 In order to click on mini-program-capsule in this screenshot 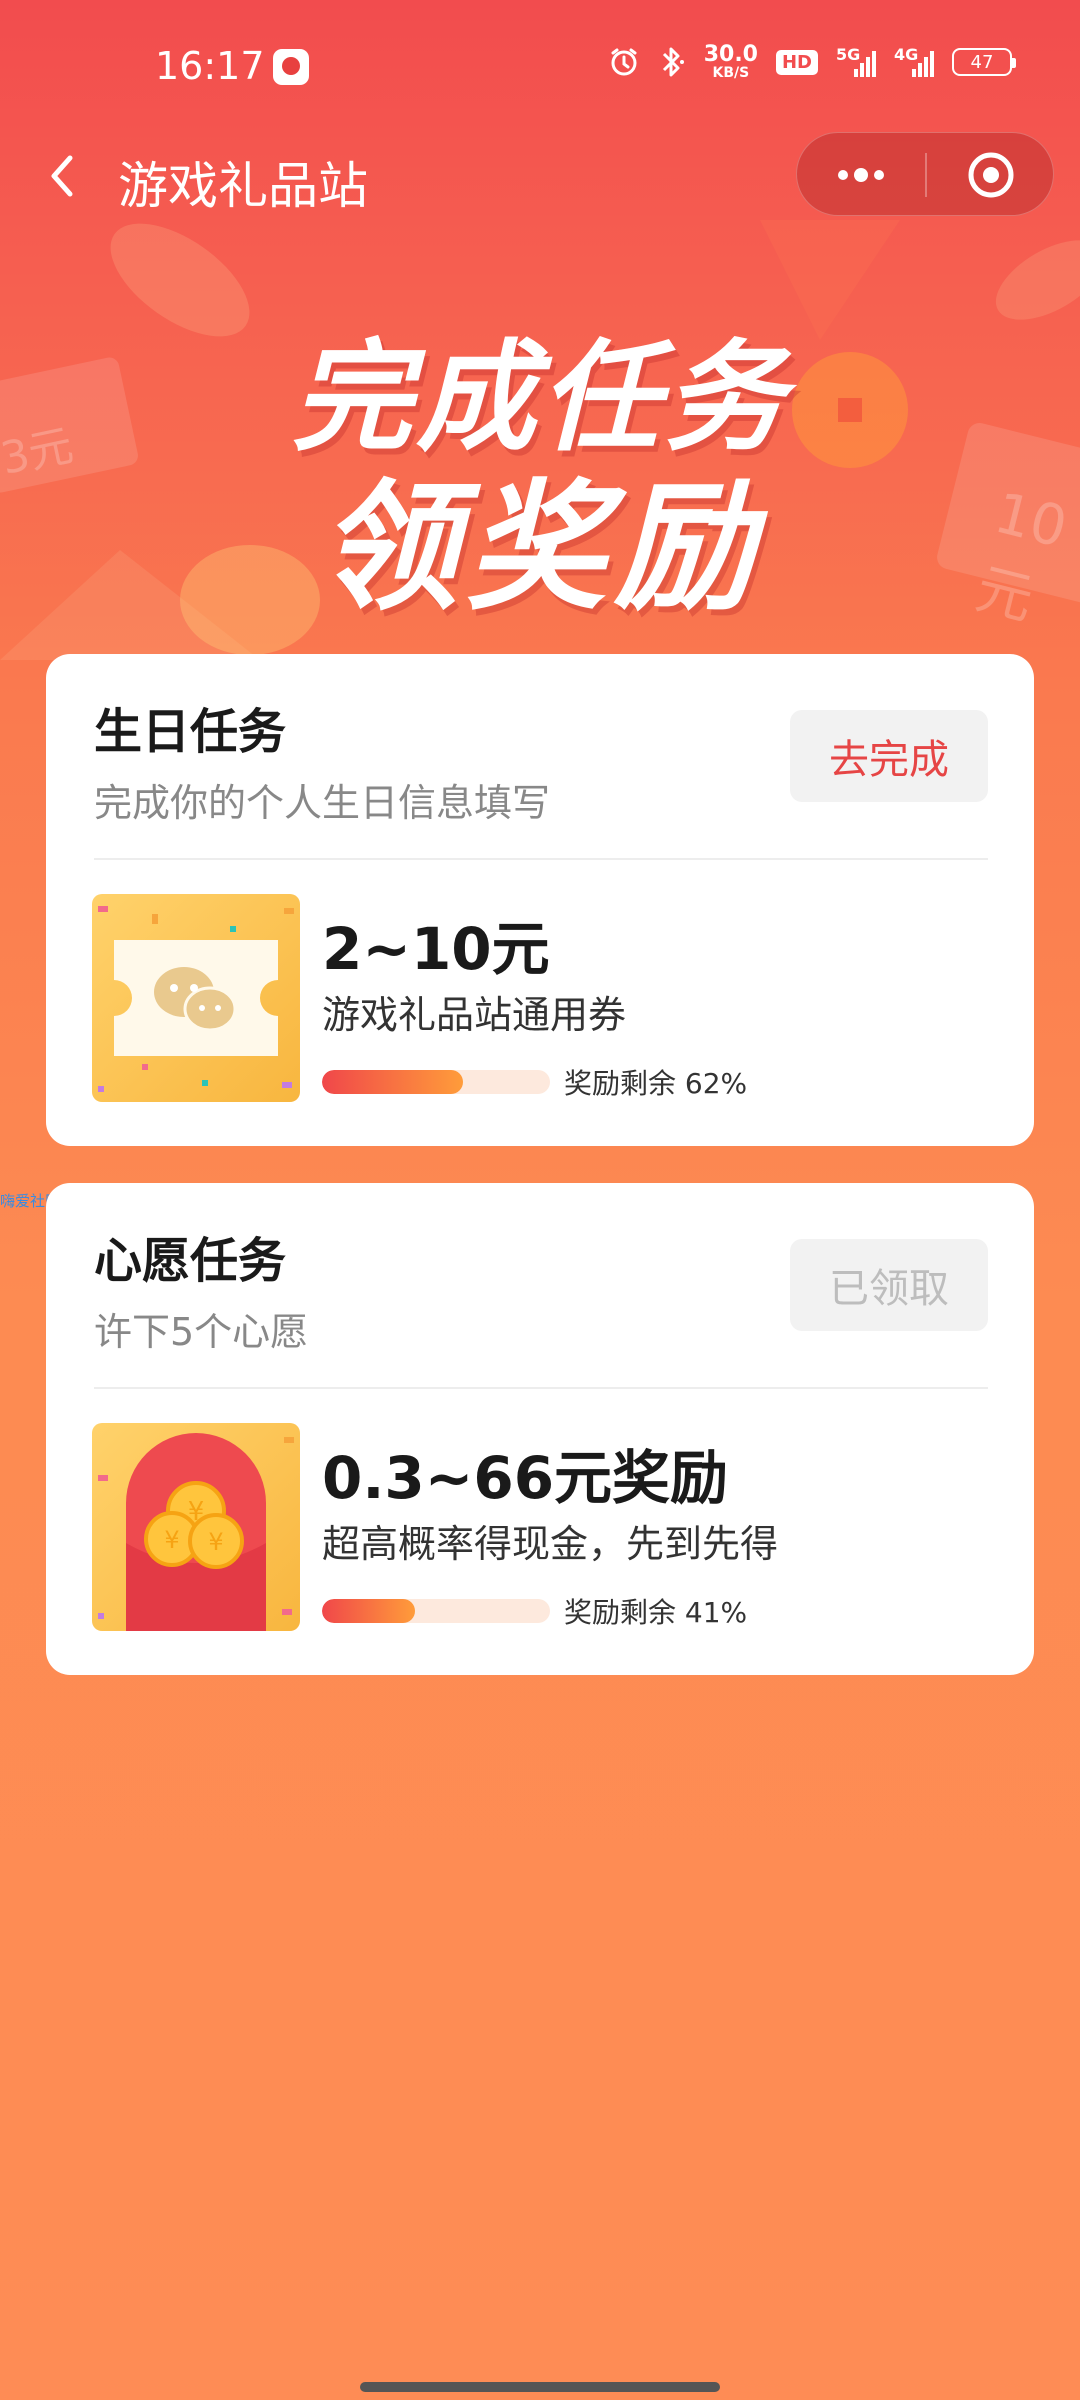, I will do `click(925, 174)`.